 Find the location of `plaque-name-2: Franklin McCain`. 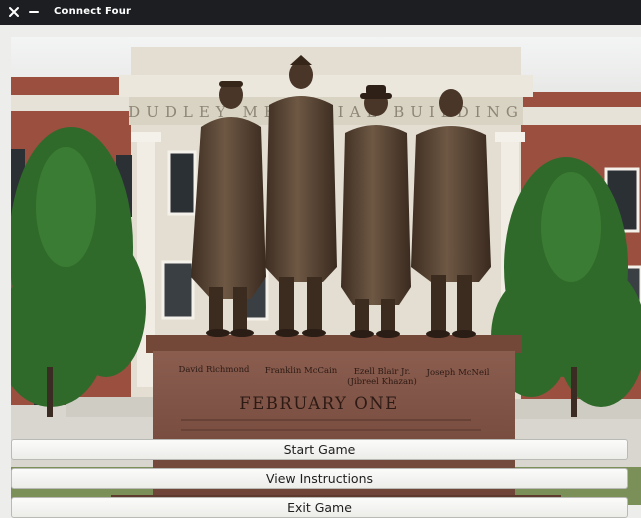

plaque-name-2: Franklin McCain is located at coordinates (301, 371).